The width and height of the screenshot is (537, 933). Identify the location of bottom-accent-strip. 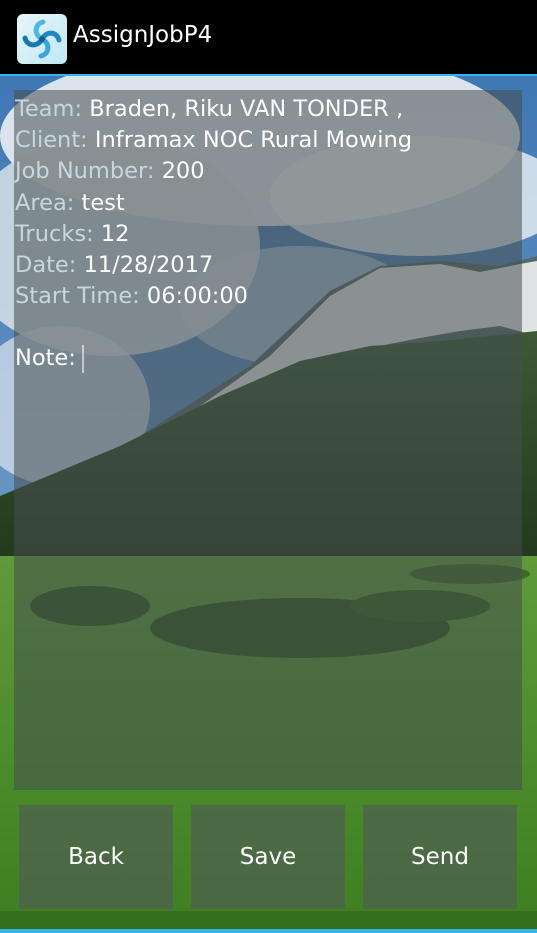
(268, 931).